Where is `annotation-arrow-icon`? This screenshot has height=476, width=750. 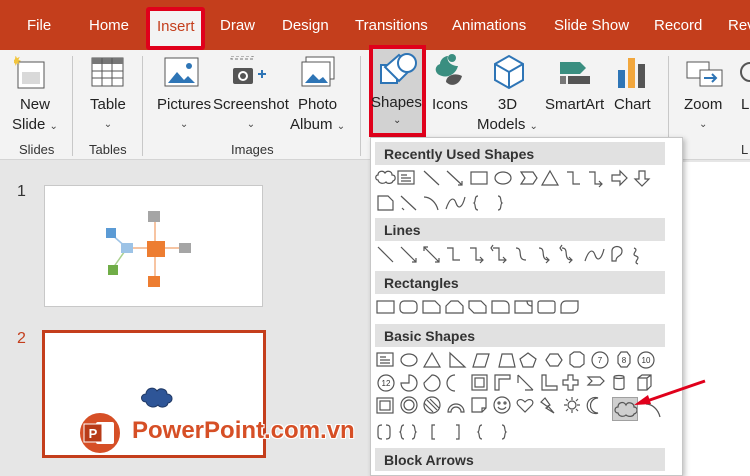
annotation-arrow-icon is located at coordinates (670, 392).